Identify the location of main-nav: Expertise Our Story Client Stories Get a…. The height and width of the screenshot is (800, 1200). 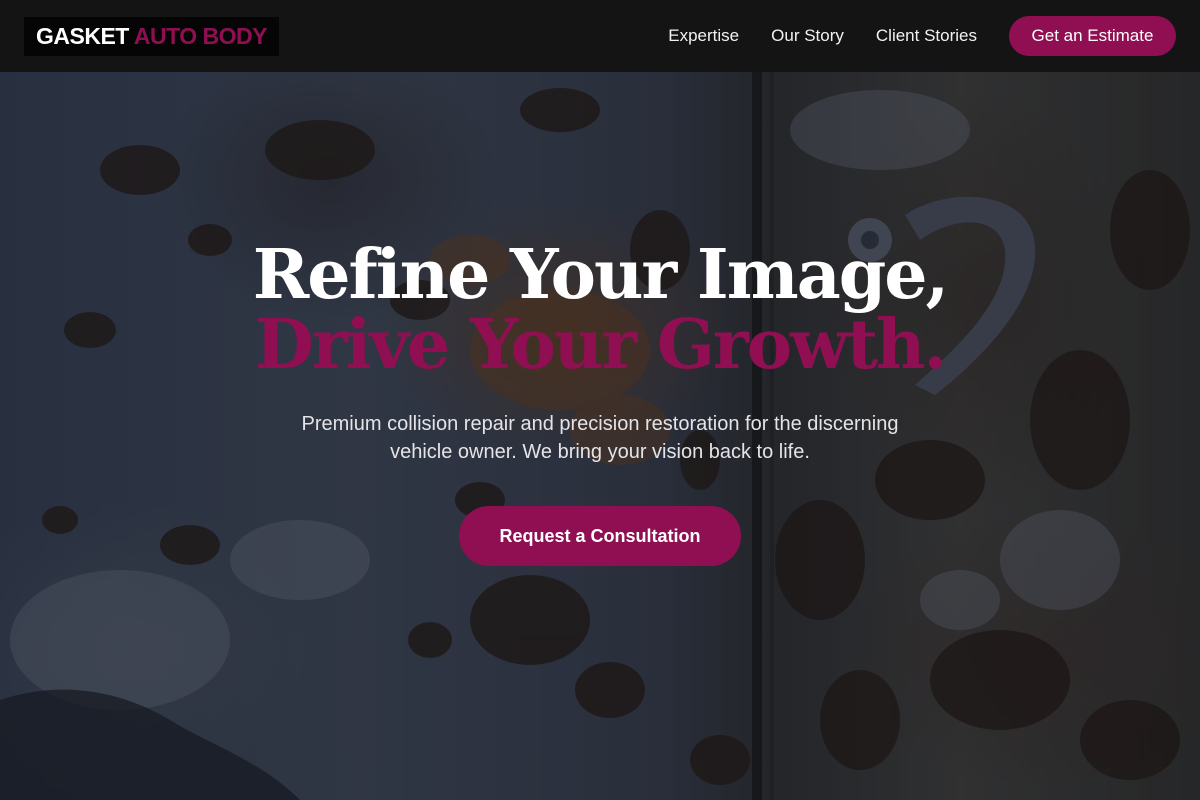
(906, 36).